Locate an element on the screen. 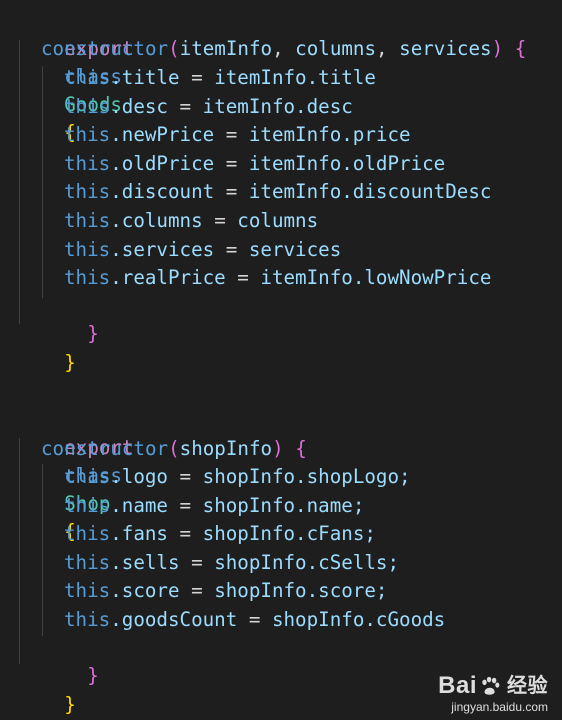  code-line: this.fans = shopInfo.cFans; is located at coordinates (220, 534).